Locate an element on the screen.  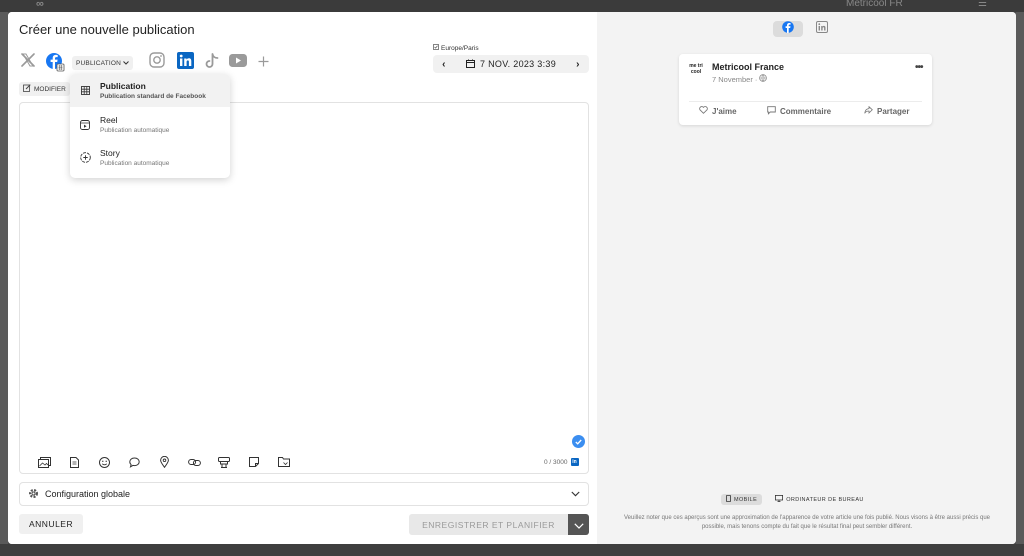
gear-icon is located at coordinates (33, 494).